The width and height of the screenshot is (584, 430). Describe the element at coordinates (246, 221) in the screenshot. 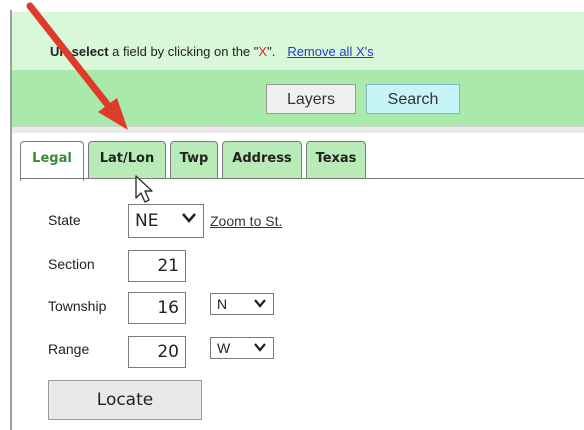

I see `zoom-to-state-link: Zoom to St.` at that location.